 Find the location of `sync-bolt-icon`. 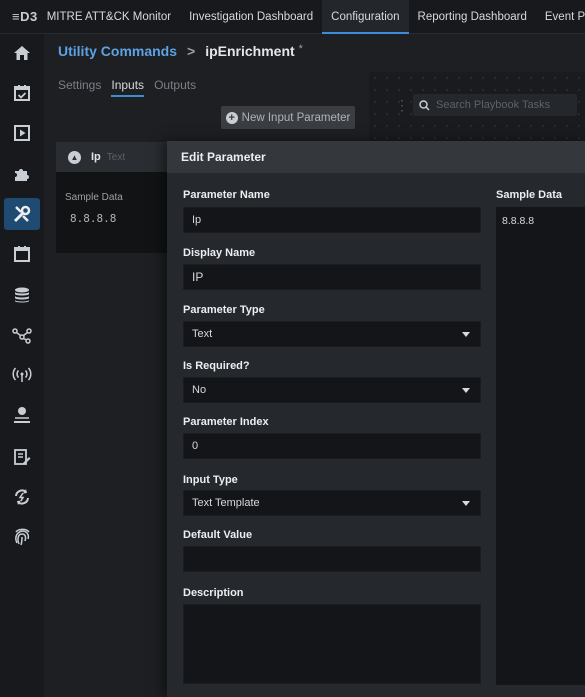

sync-bolt-icon is located at coordinates (22, 497).